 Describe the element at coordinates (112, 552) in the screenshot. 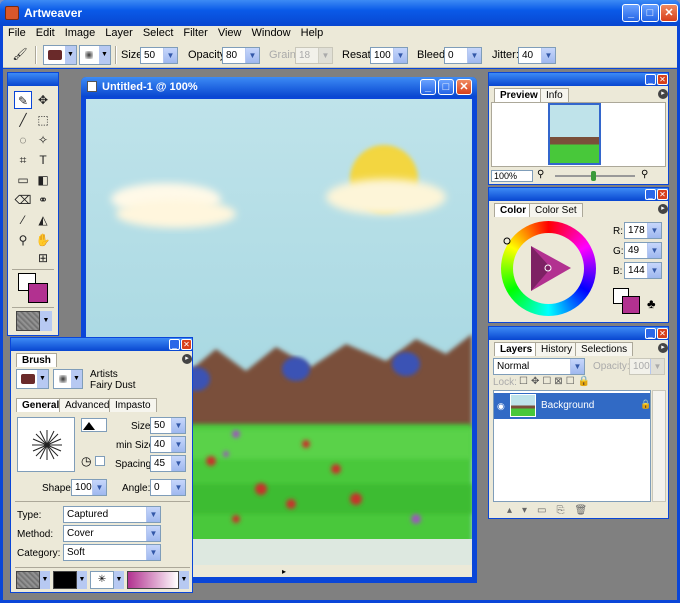

I see `category-select: Soft ▼` at that location.